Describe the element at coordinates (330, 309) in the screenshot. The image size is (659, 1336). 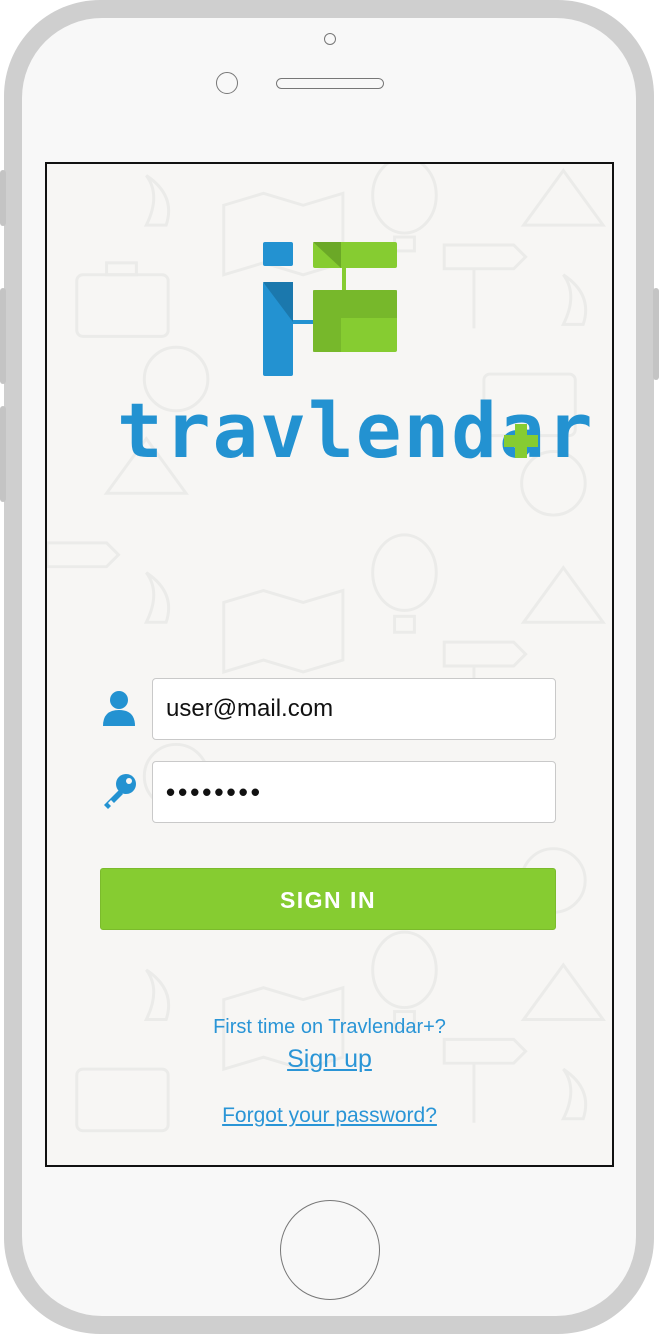
I see `travlendar-logo-icon` at that location.